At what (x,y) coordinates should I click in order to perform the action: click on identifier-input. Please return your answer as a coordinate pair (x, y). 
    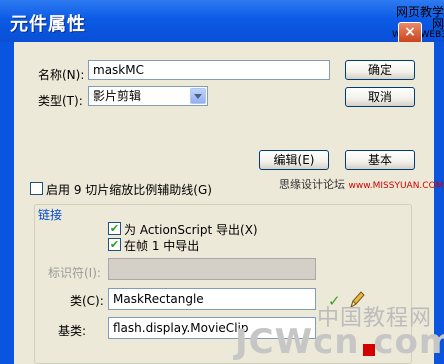
    Looking at the image, I should click on (212, 269).